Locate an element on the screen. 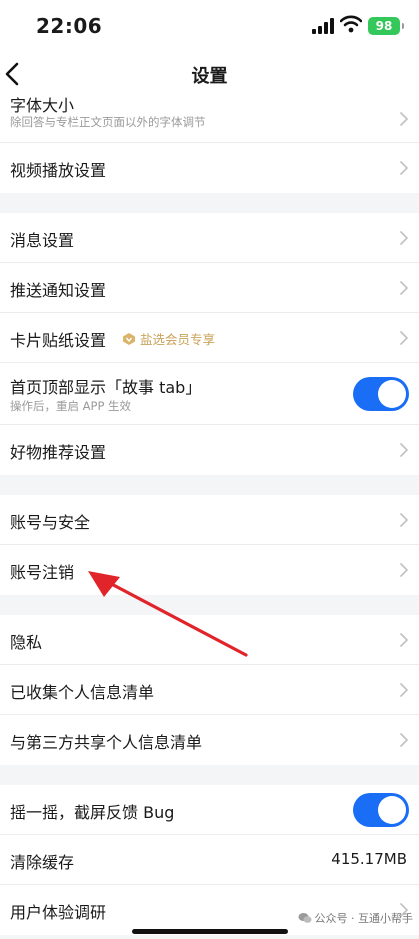 The height and width of the screenshot is (939, 419). row-label: 首页顶部显示「故事 tab」 is located at coordinates (106, 387).